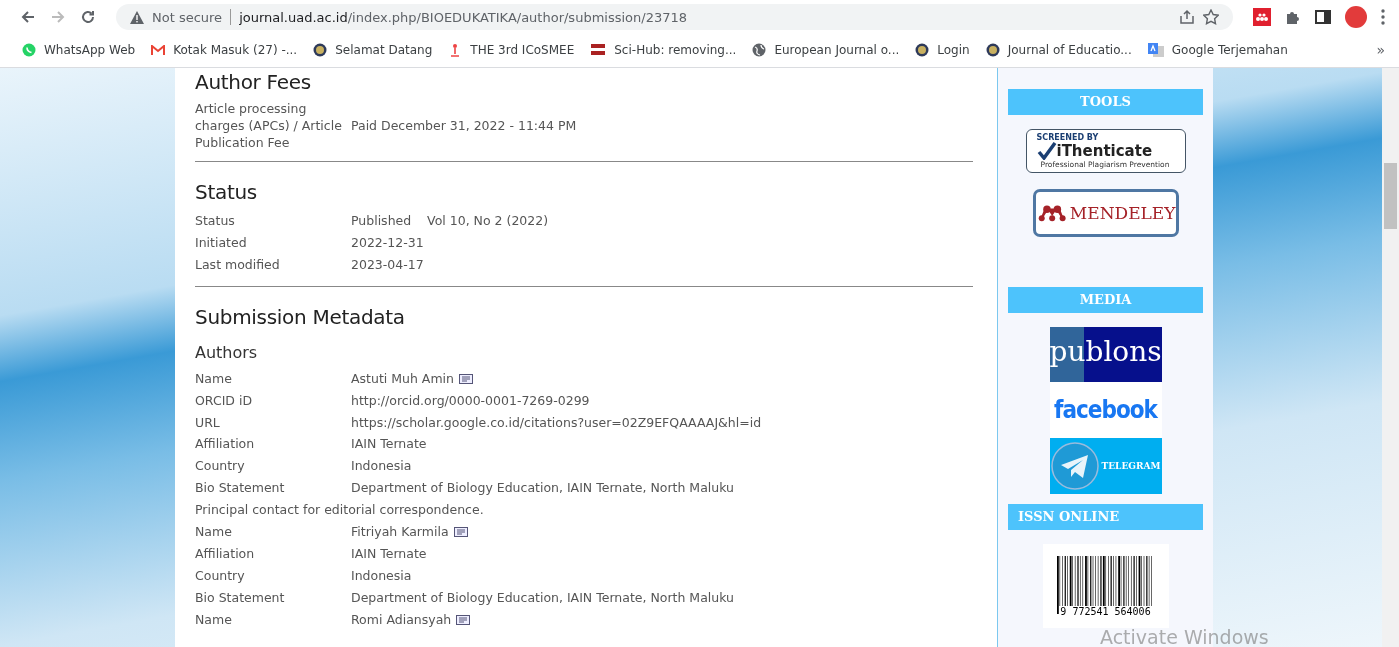 The width and height of the screenshot is (1399, 647). What do you see at coordinates (387, 242) in the screenshot?
I see `field-value: 2022-12-31` at bounding box center [387, 242].